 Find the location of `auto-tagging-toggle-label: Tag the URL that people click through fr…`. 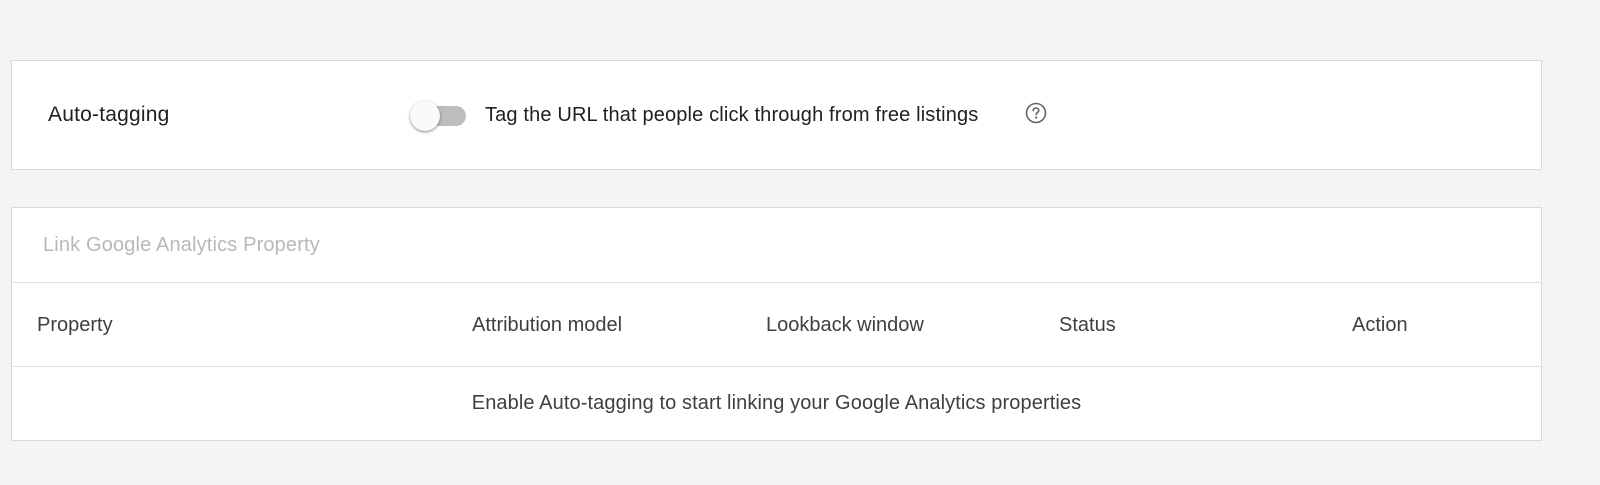

auto-tagging-toggle-label: Tag the URL that people click through fr… is located at coordinates (732, 115).